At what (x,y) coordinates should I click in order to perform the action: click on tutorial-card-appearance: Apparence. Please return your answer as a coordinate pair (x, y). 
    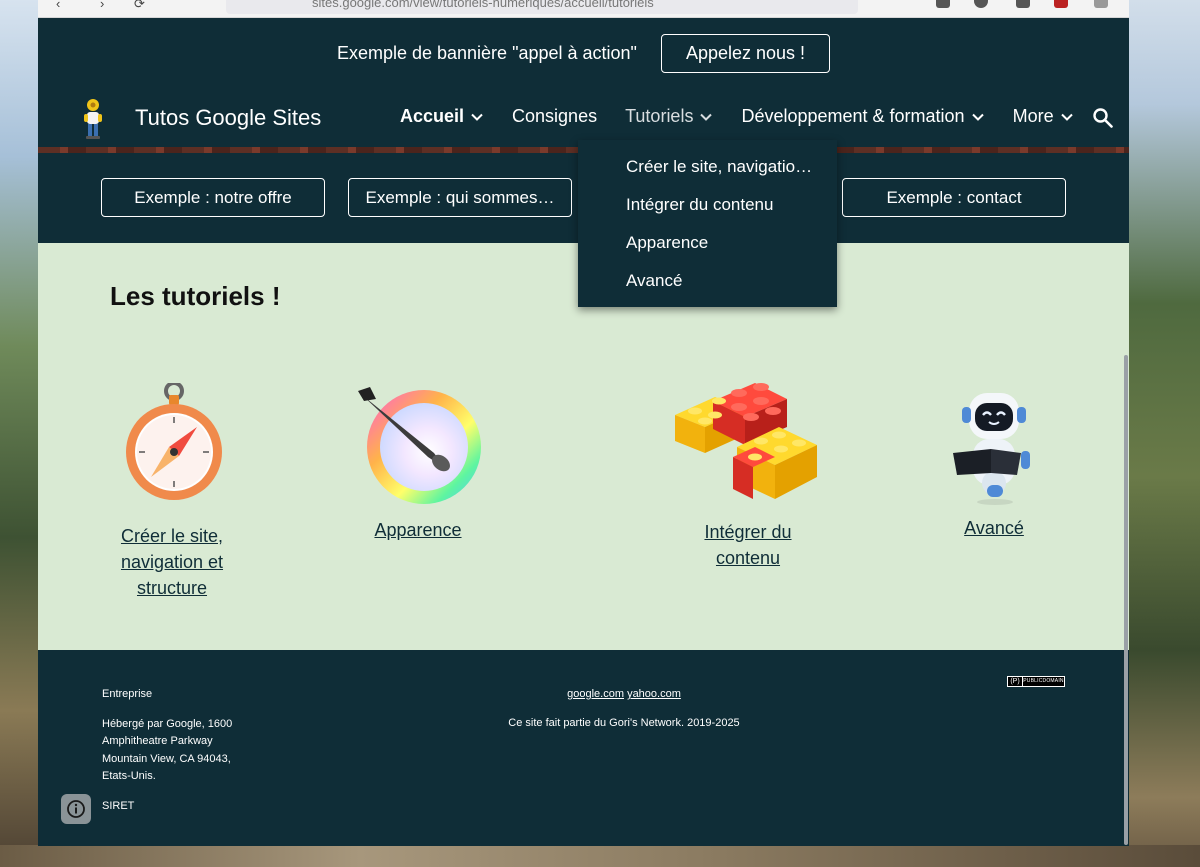
    Looking at the image, I should click on (418, 464).